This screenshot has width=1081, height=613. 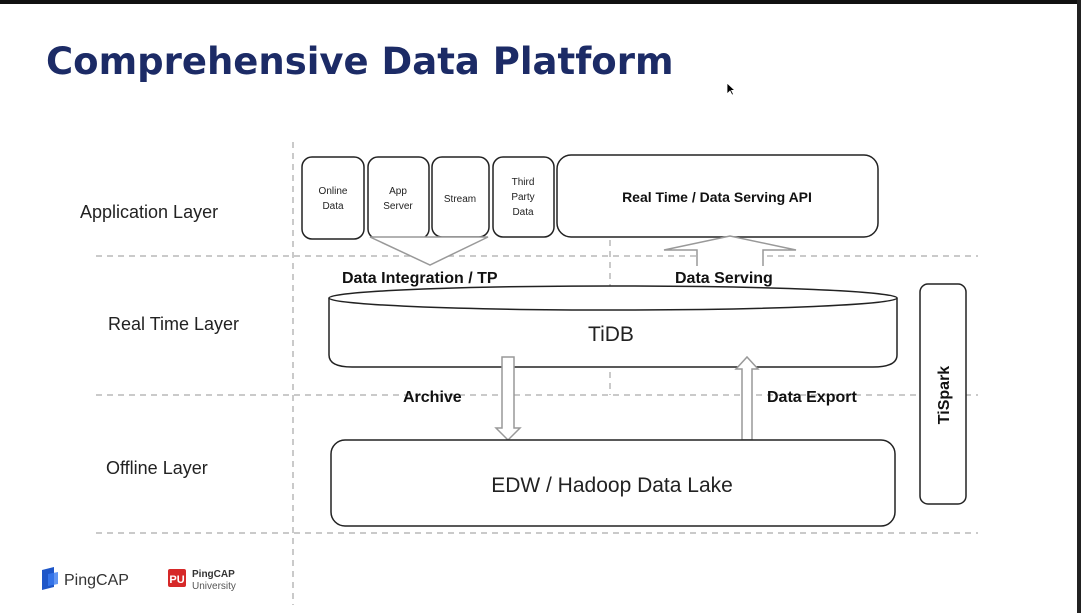 What do you see at coordinates (333, 198) in the screenshot?
I see `source-online-data` at bounding box center [333, 198].